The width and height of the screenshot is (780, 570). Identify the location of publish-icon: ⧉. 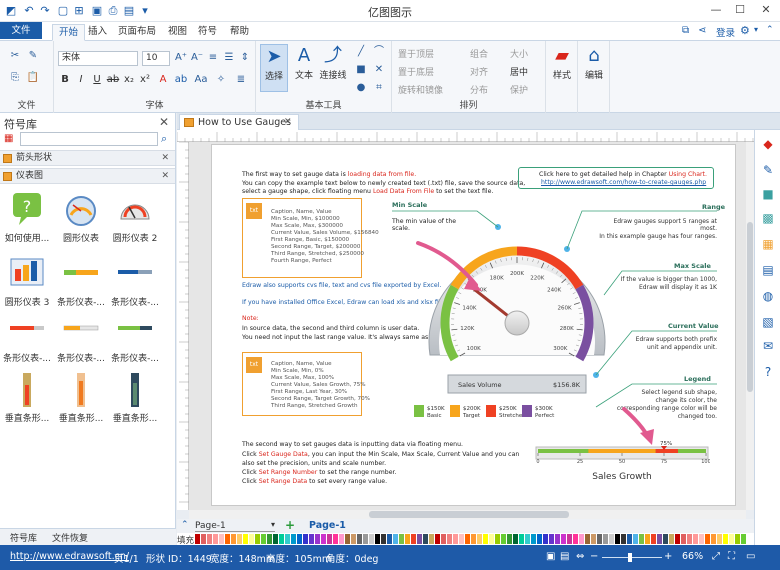
(685, 30).